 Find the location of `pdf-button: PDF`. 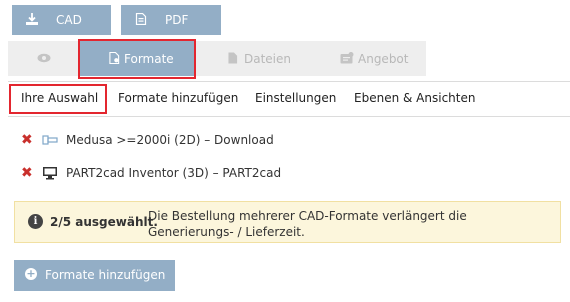

pdf-button: PDF is located at coordinates (171, 20).